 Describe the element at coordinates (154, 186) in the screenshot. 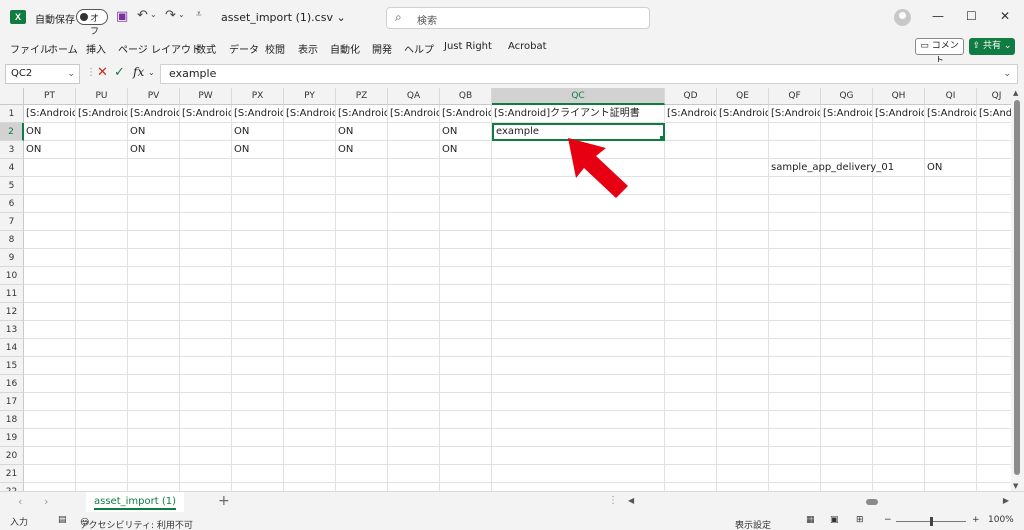

I see `cell-pv5` at that location.